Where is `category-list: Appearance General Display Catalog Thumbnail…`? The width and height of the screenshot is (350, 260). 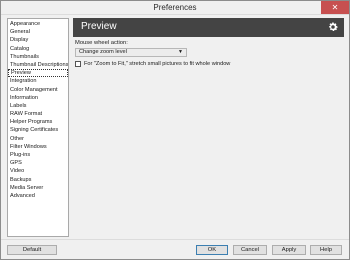 category-list: Appearance General Display Catalog Thumbnail… is located at coordinates (38, 127).